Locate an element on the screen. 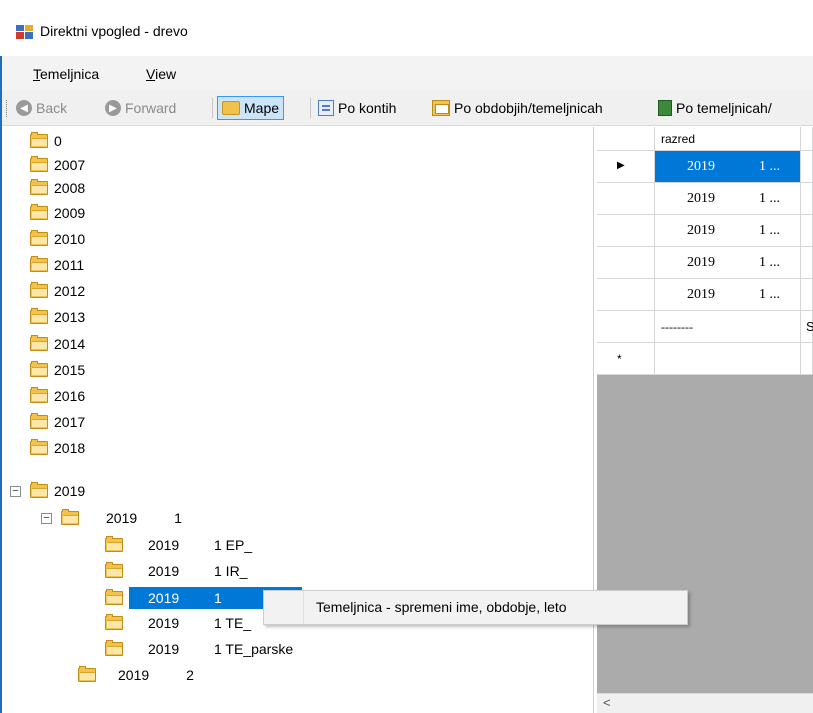  menu-temeljnica: Temeljnica is located at coordinates (66, 74).